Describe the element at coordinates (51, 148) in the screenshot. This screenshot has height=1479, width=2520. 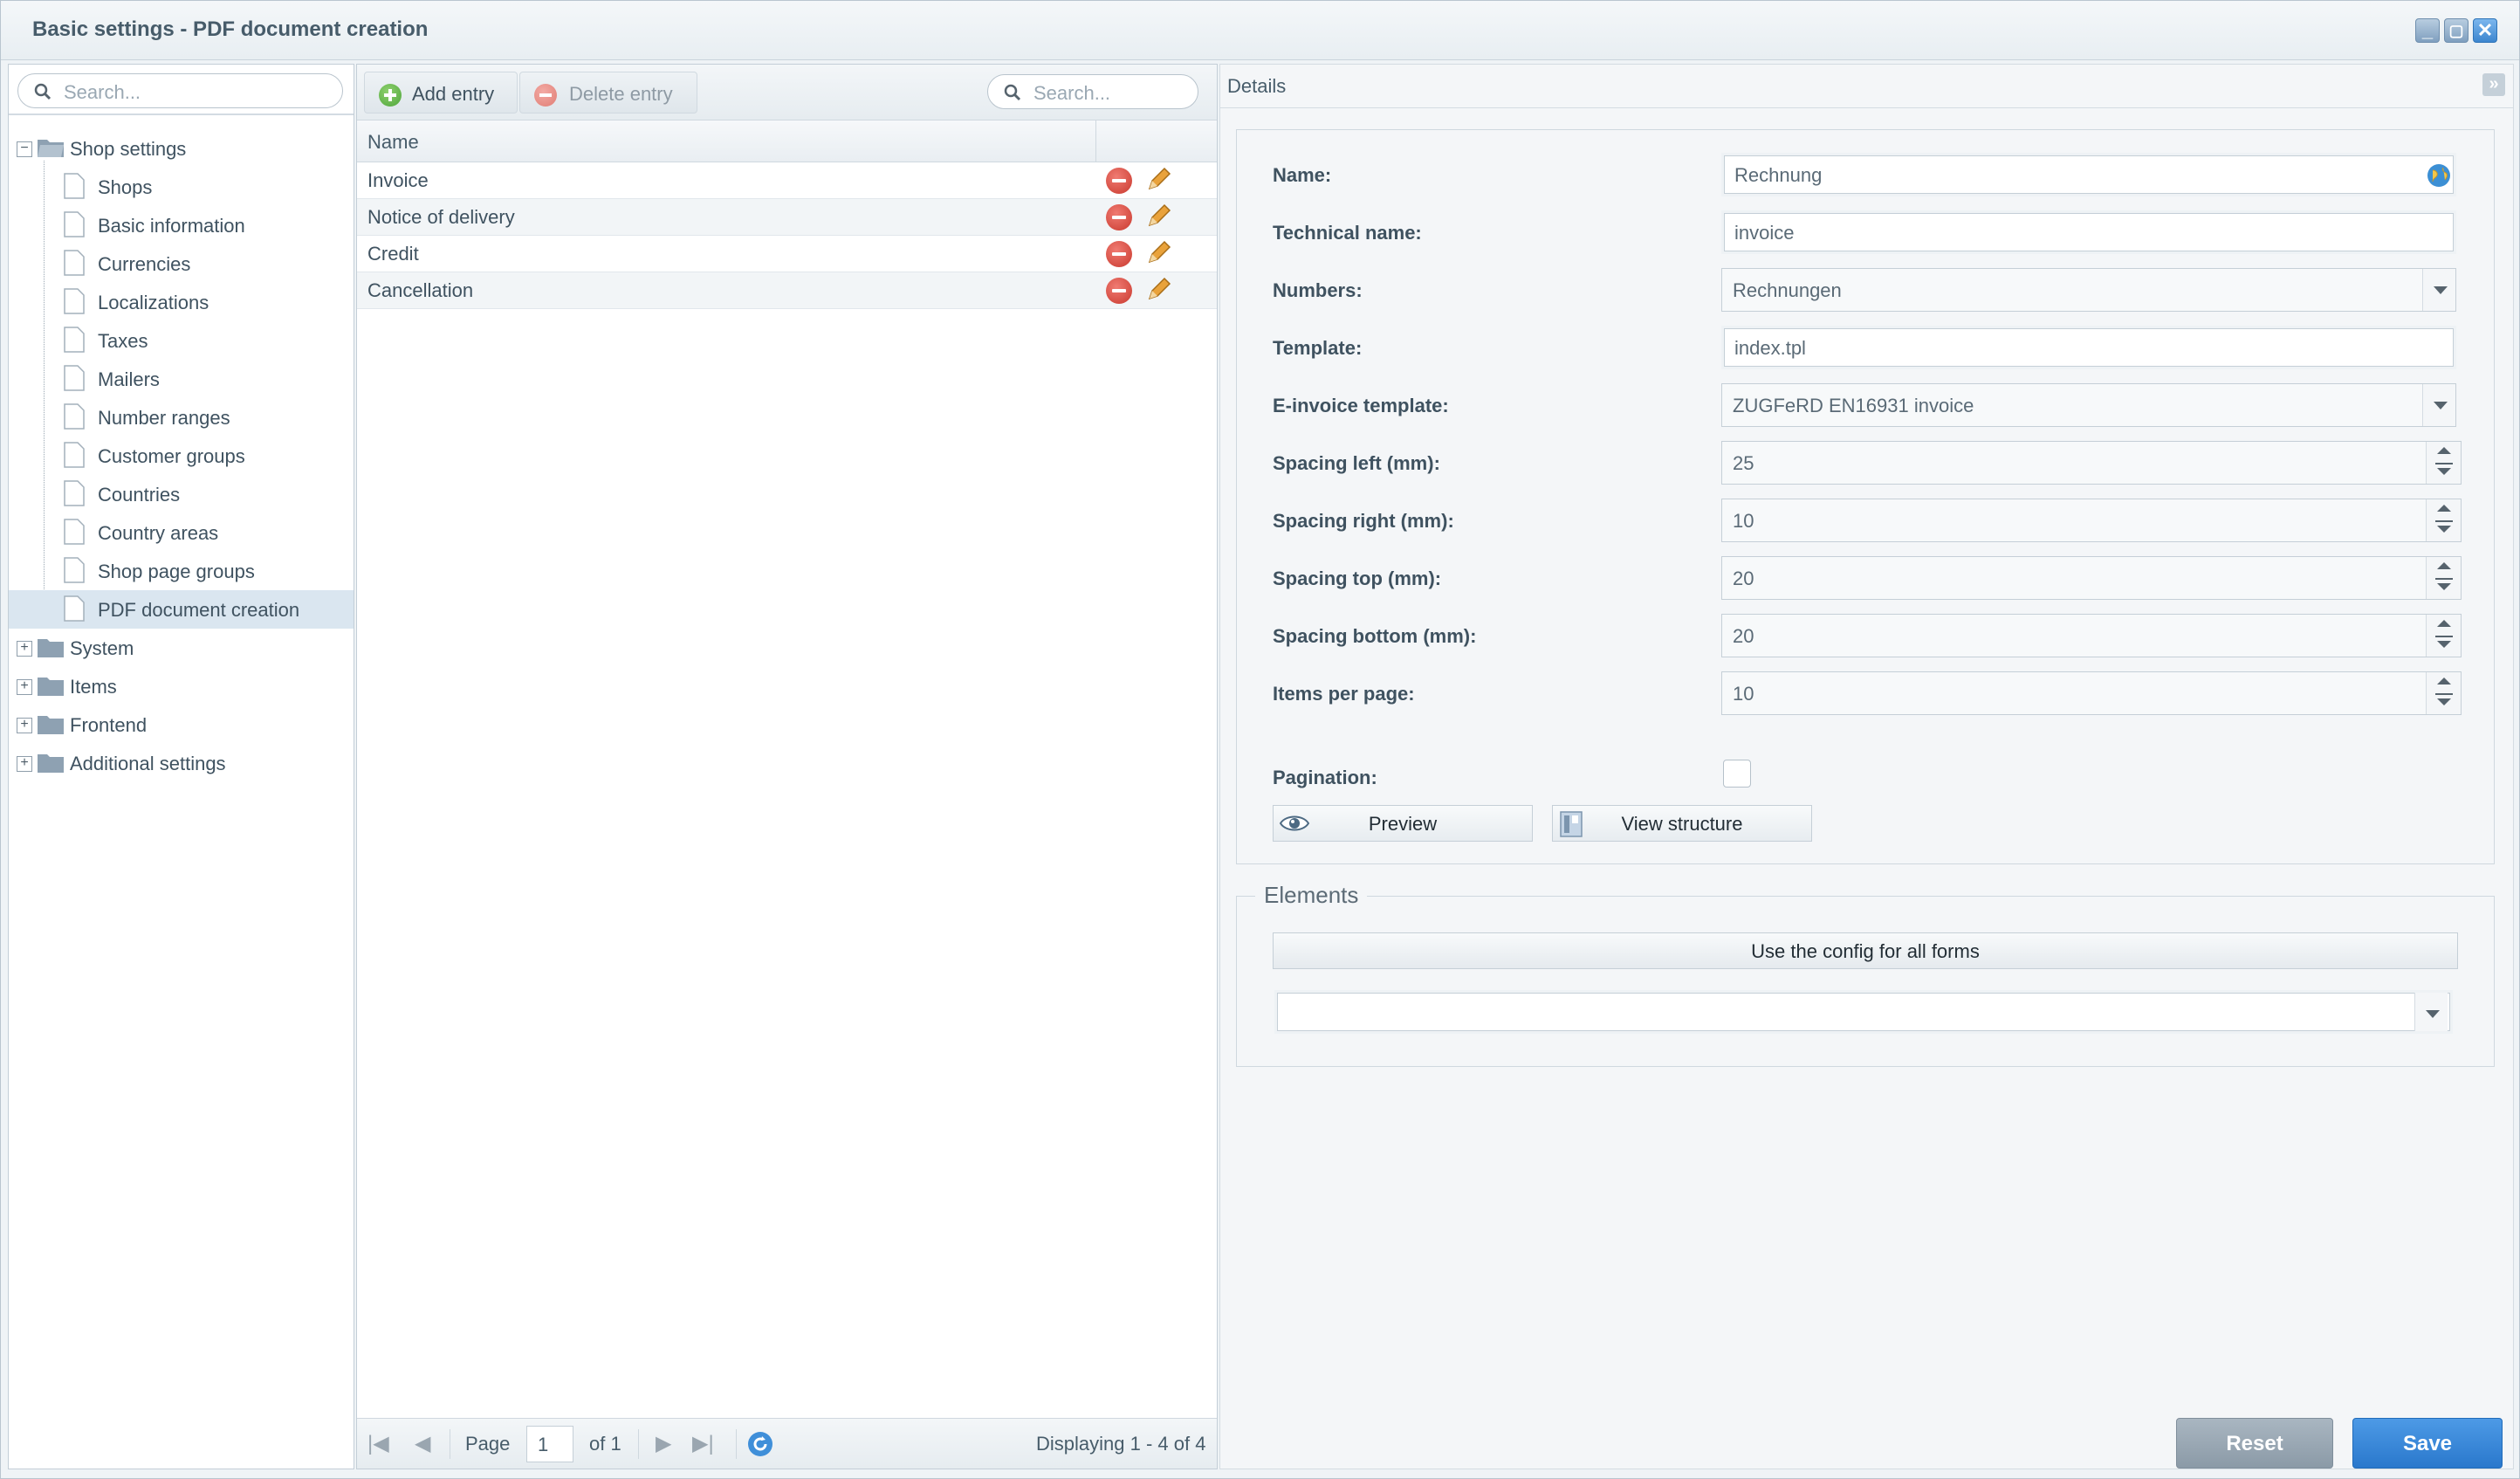
I see `folder-open-icon` at that location.